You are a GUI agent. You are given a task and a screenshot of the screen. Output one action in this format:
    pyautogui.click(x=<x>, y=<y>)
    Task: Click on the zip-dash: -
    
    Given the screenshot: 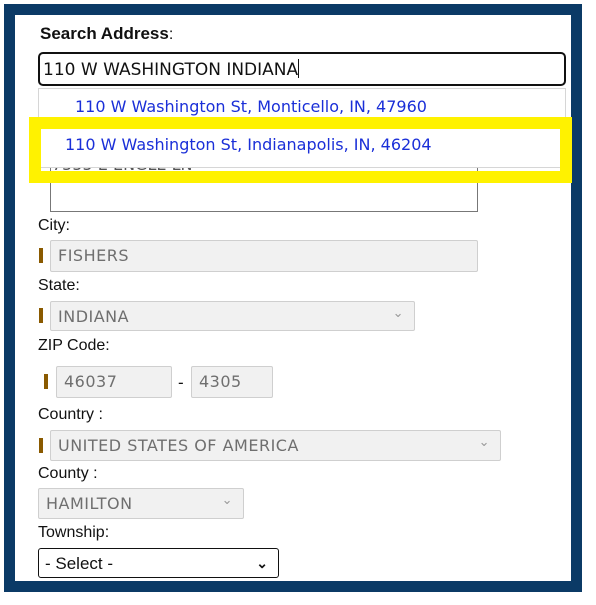 What is the action you would take?
    pyautogui.click(x=181, y=382)
    